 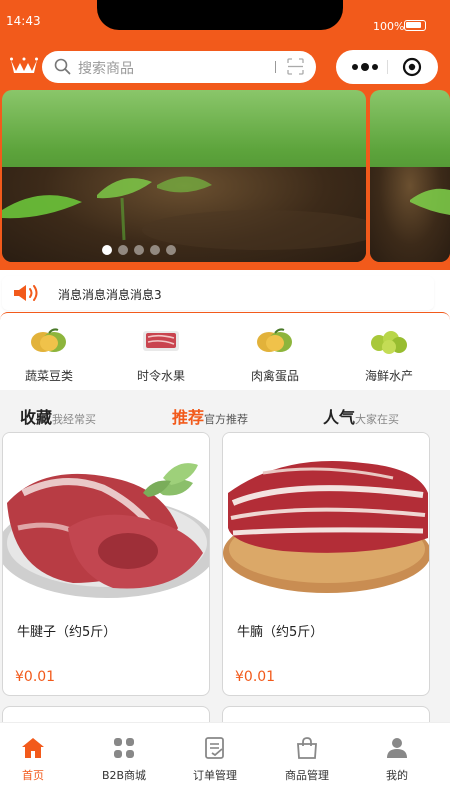 I want to click on bag-icon, so click(x=307, y=748).